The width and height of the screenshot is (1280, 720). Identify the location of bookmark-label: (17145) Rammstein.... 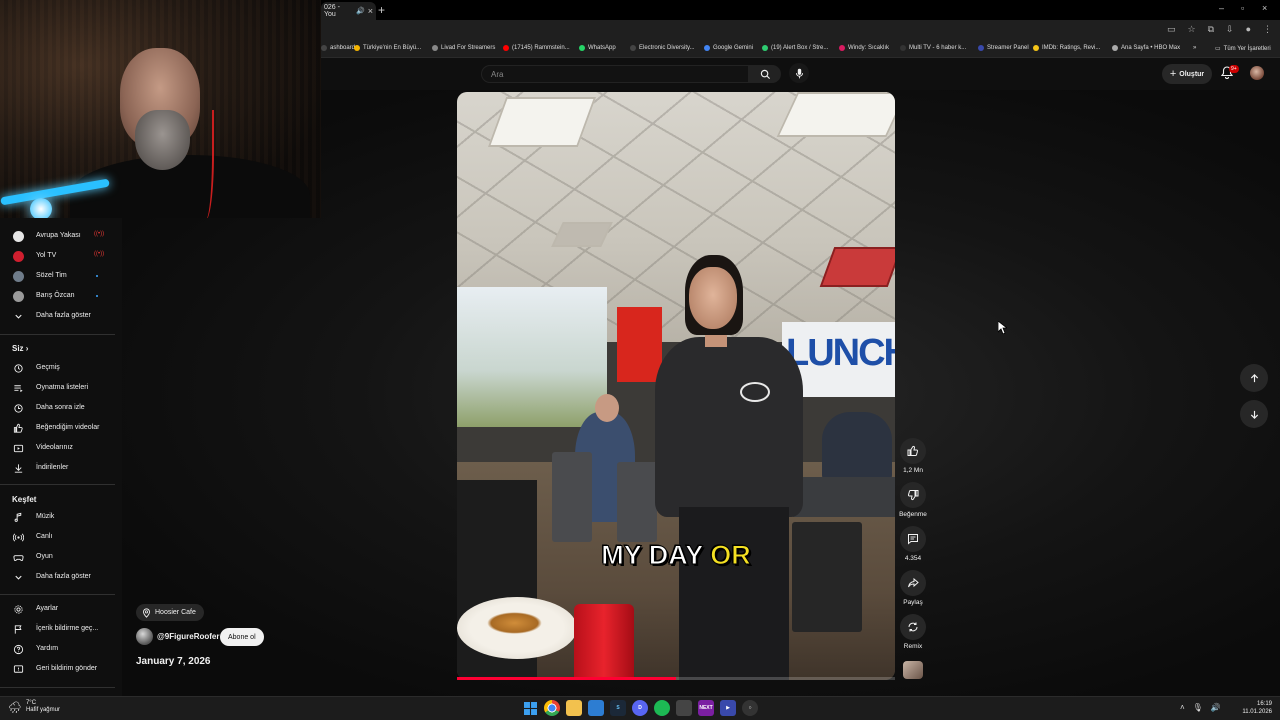
(541, 48).